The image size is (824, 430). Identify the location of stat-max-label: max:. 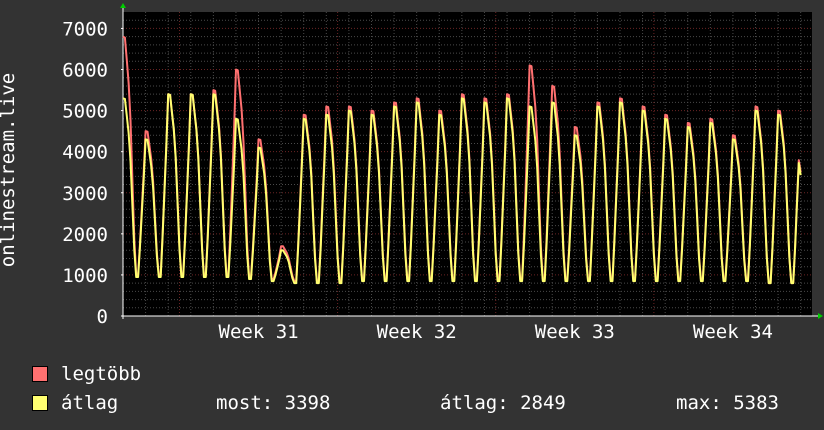
(699, 403).